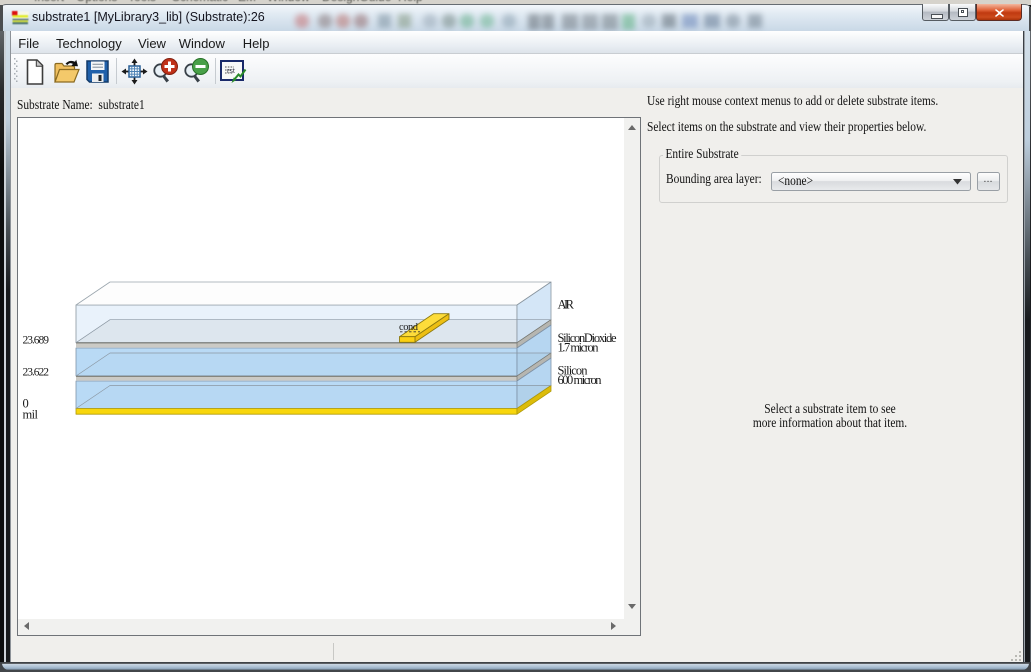  I want to click on svg-text: AIR, so click(566, 305).